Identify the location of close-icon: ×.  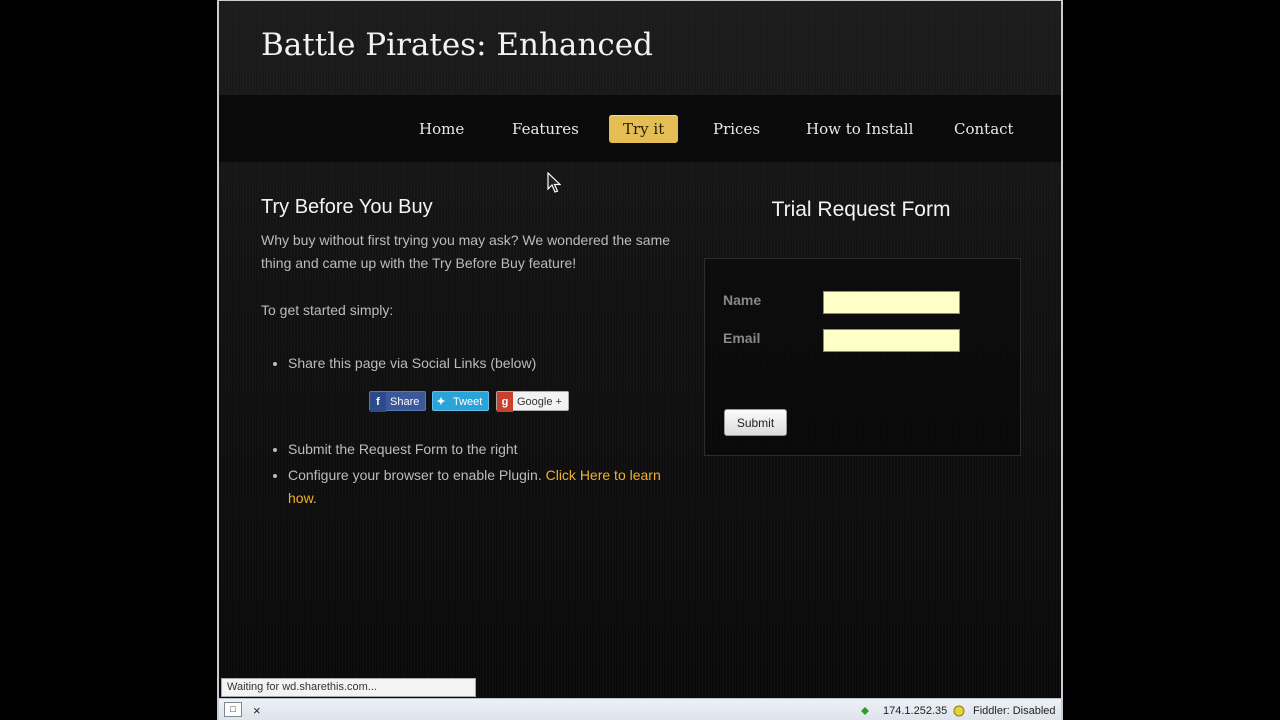
(257, 711).